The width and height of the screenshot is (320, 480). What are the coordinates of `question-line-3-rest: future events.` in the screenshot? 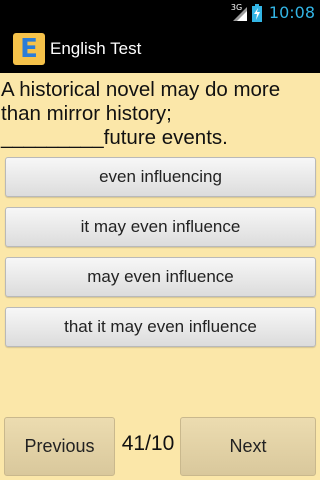 It's located at (165, 137).